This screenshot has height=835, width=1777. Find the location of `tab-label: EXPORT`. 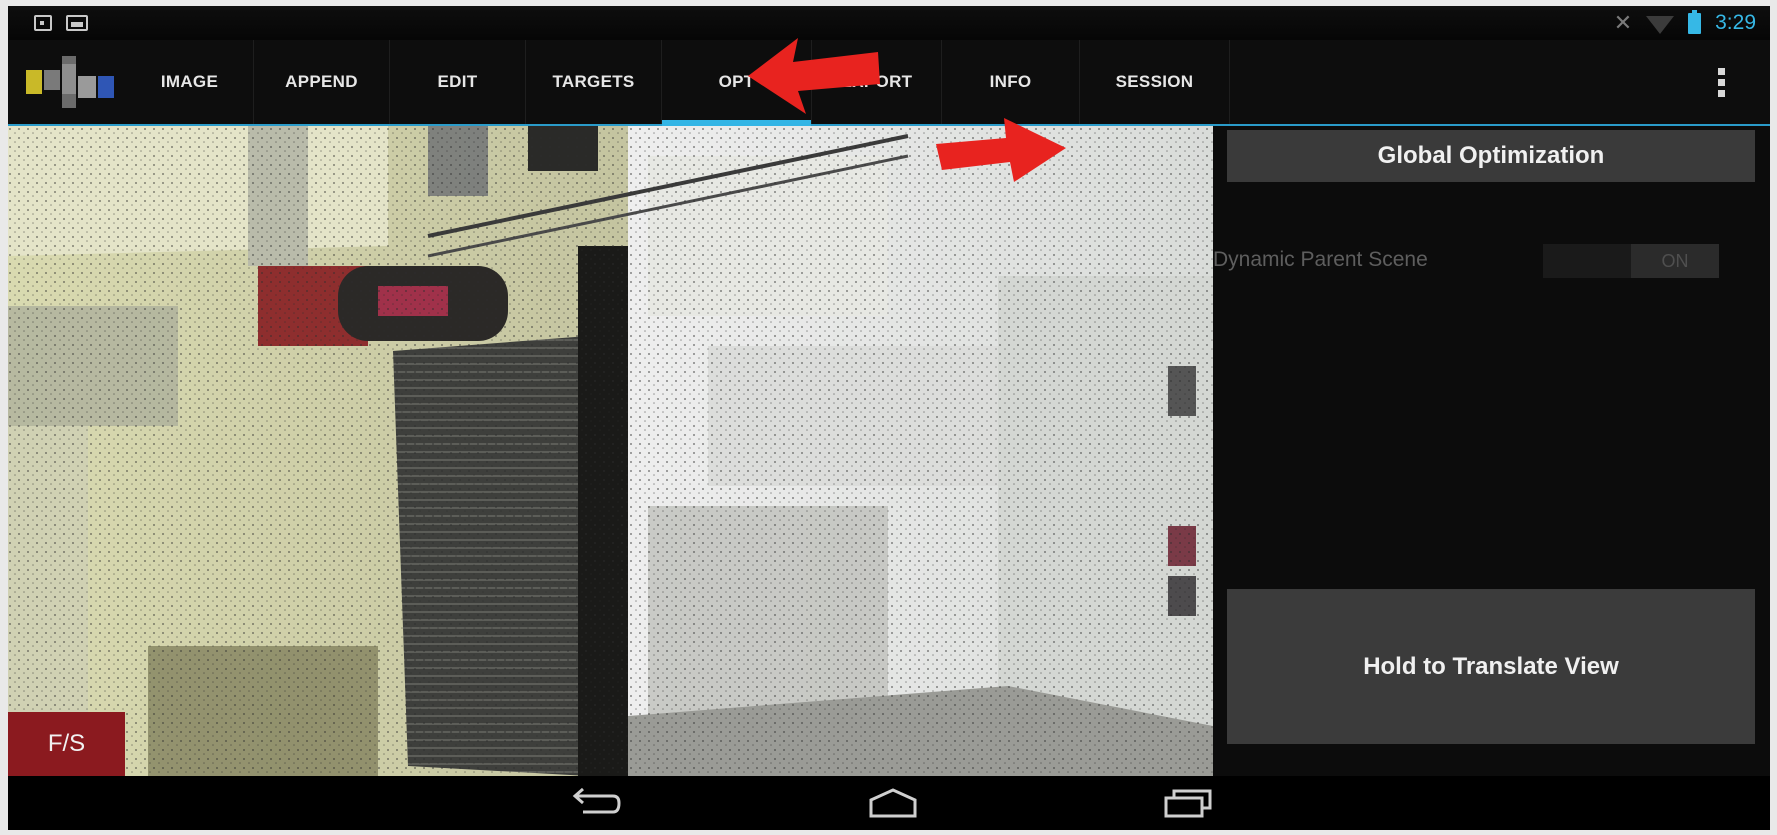

tab-label: EXPORT is located at coordinates (876, 81).